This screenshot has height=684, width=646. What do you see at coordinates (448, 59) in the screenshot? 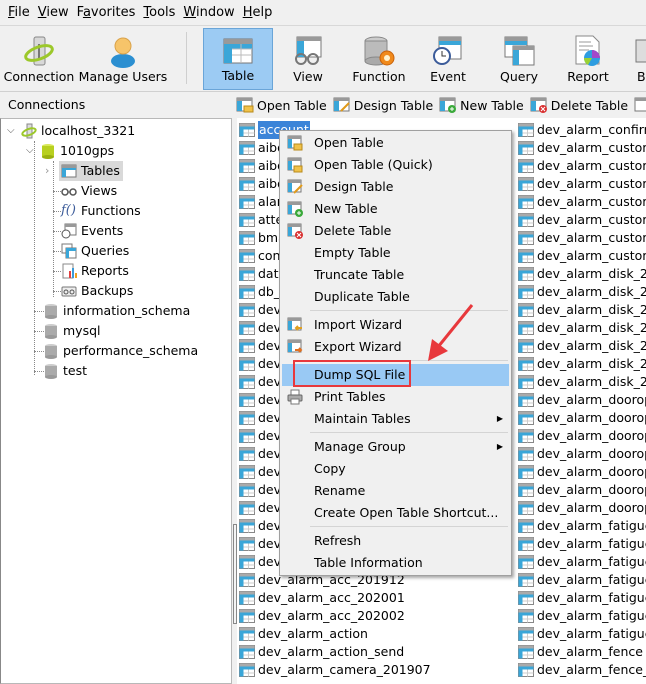
I see `event-button: Event` at bounding box center [448, 59].